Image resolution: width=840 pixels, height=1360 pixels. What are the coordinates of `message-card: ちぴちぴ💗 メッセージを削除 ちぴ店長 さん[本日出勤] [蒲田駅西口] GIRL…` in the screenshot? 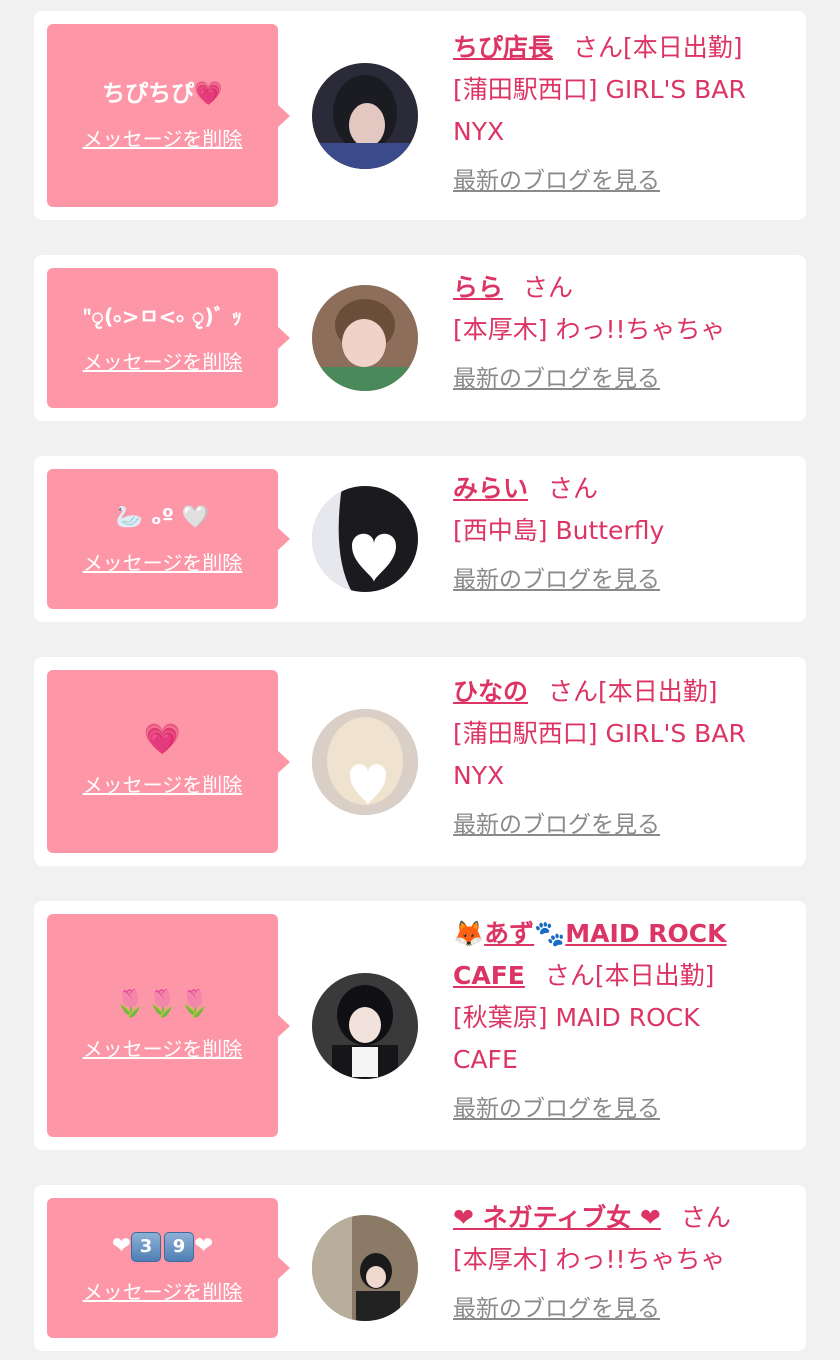 It's located at (420, 115).